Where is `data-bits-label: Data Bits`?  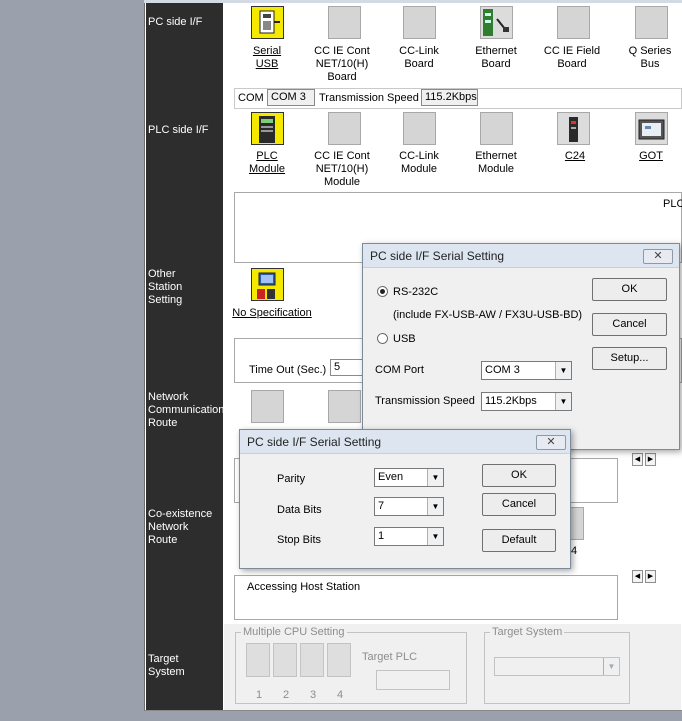 data-bits-label: Data Bits is located at coordinates (299, 510).